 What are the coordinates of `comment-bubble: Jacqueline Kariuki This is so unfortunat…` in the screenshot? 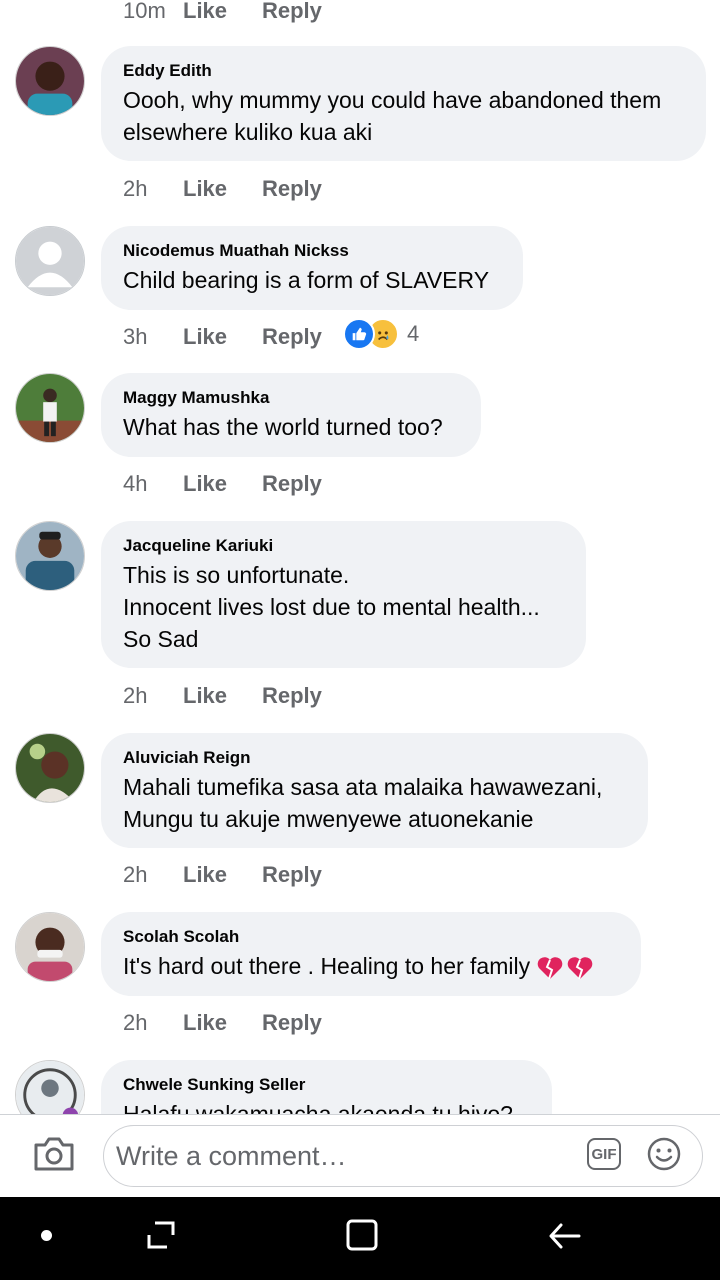 It's located at (343, 594).